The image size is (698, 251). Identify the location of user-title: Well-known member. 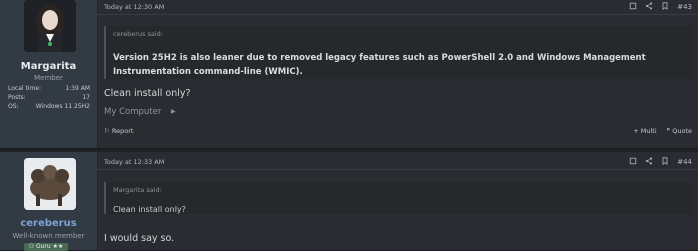
(48, 236).